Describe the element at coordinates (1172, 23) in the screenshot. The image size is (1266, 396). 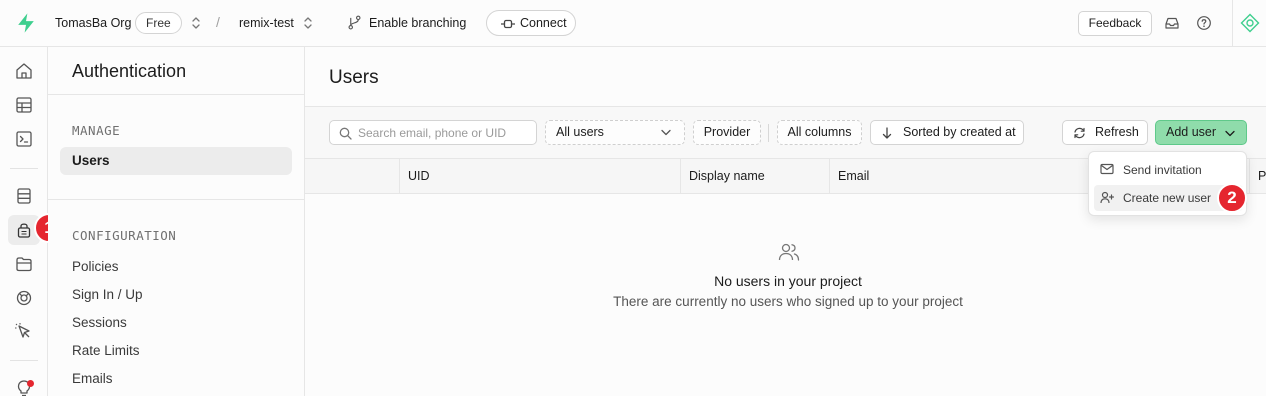
I see `inbox-icon` at that location.